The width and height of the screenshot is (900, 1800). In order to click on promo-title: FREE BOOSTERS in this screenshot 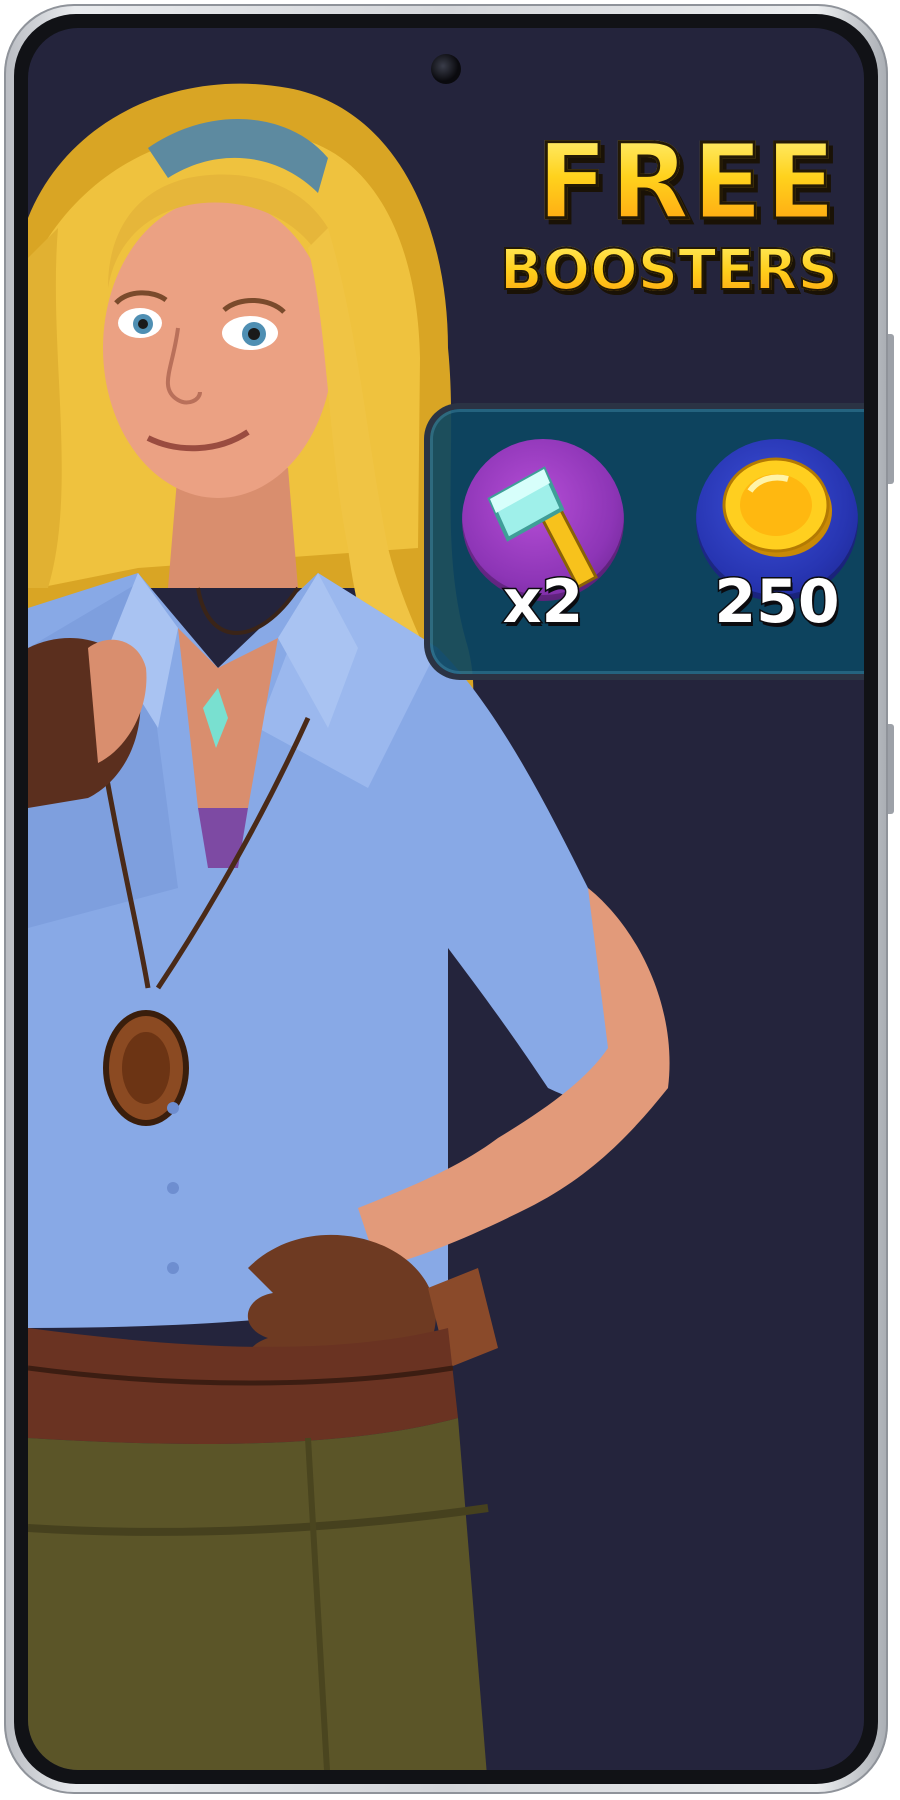, I will do `click(658, 216)`.